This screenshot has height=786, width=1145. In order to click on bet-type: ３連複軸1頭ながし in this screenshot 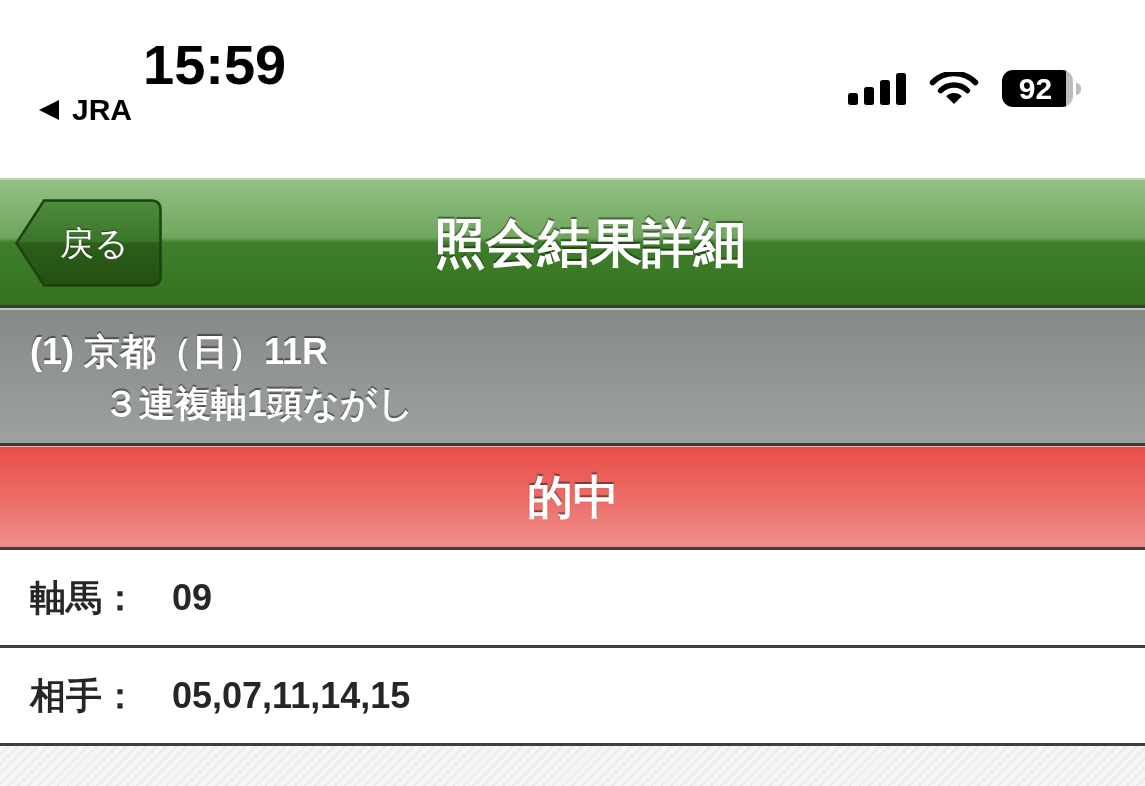, I will do `click(259, 404)`.